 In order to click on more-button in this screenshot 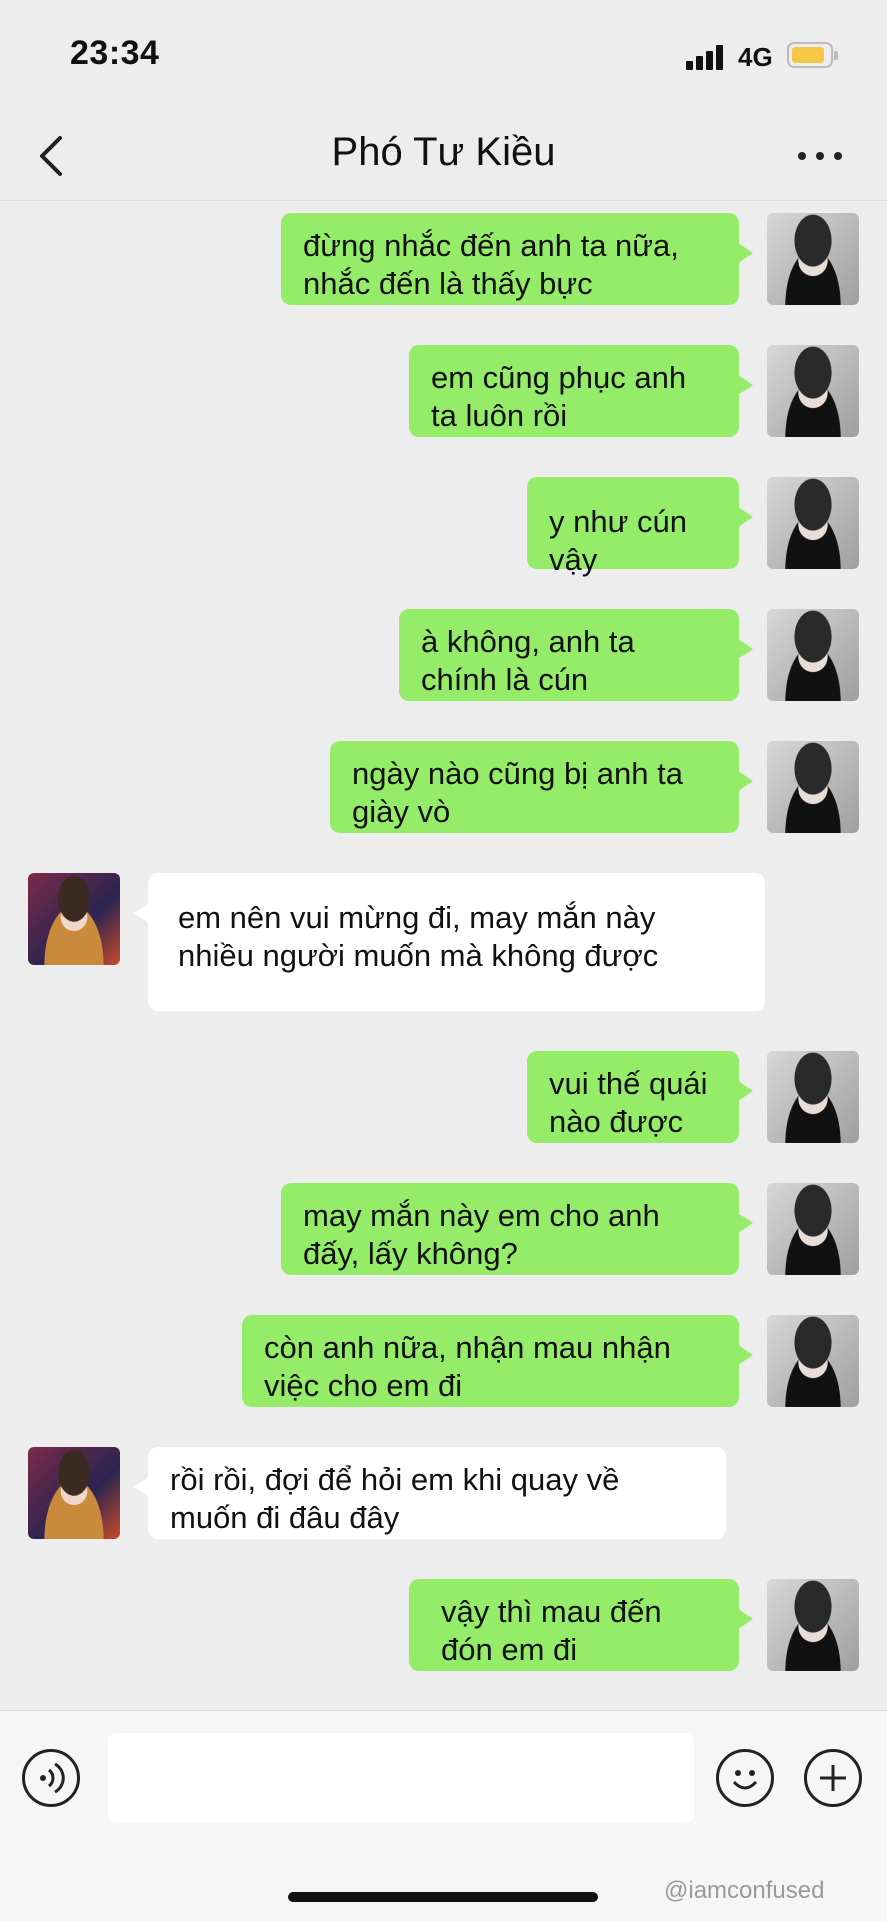, I will do `click(820, 156)`.